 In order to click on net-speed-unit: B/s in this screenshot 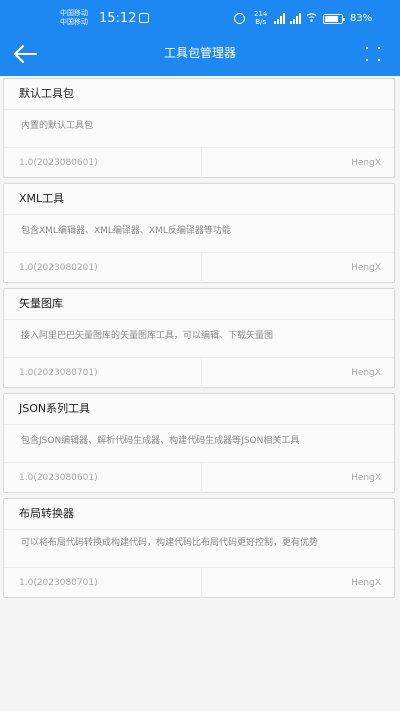, I will do `click(261, 22)`.